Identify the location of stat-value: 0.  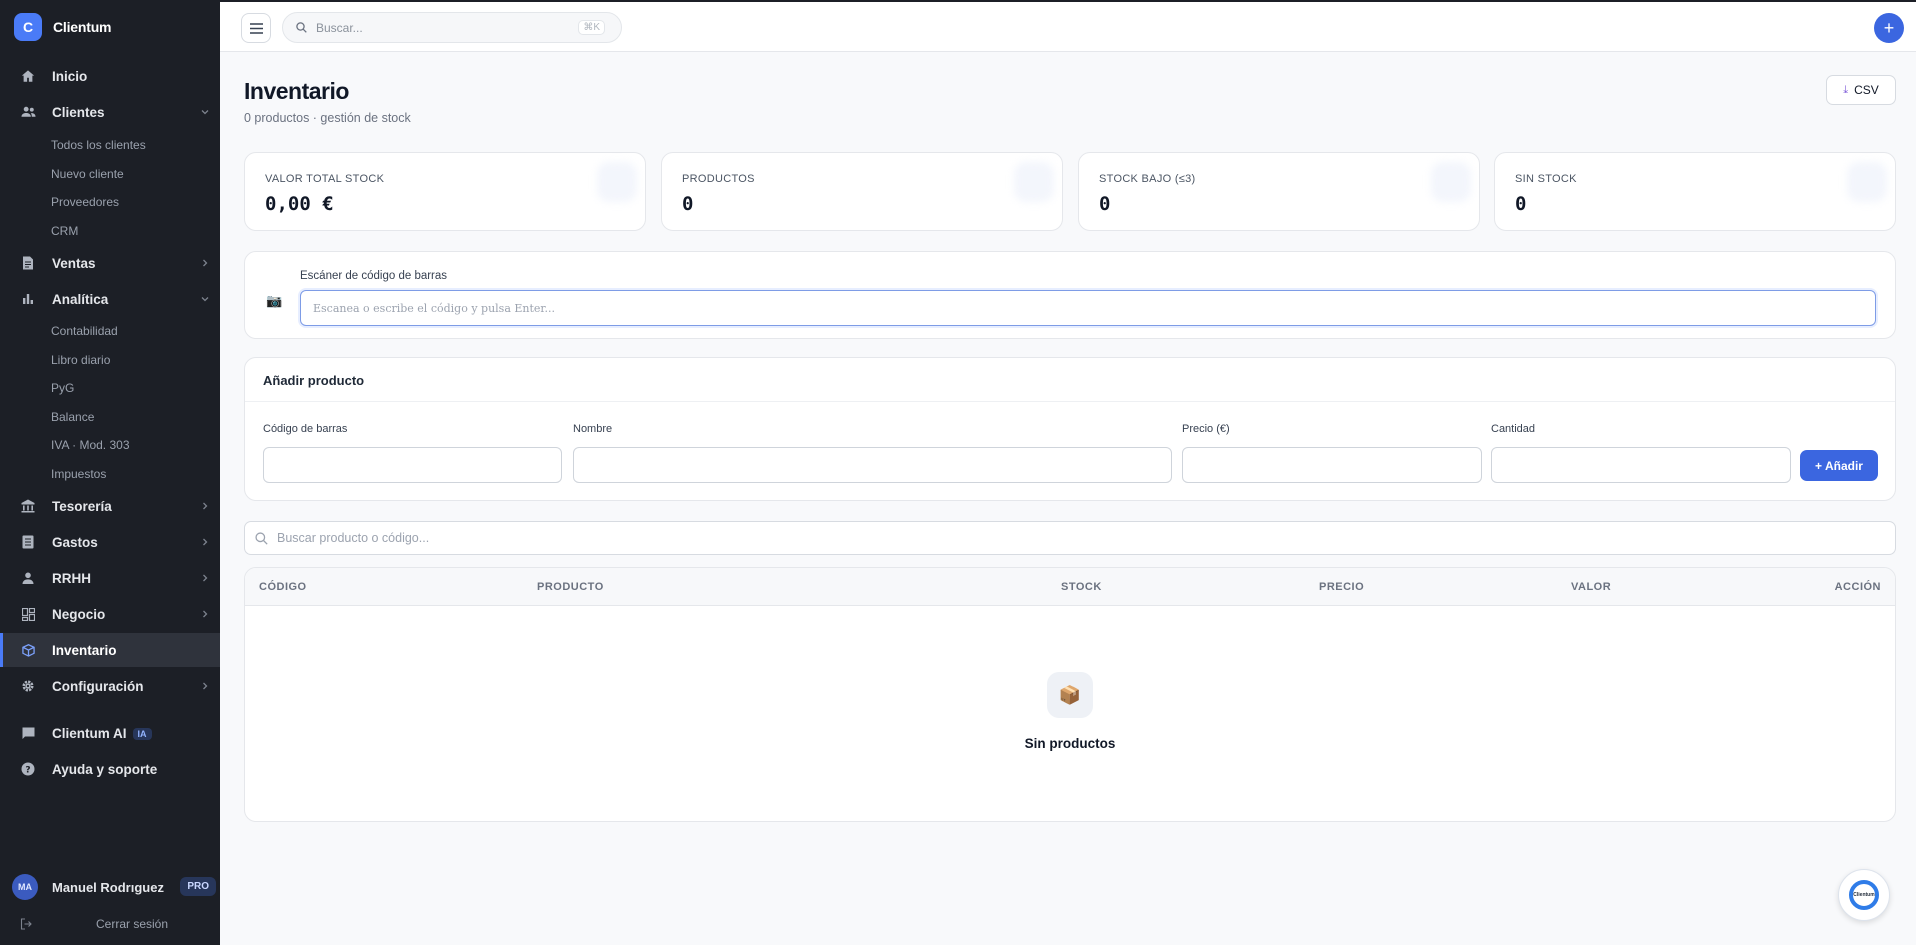
(1521, 204).